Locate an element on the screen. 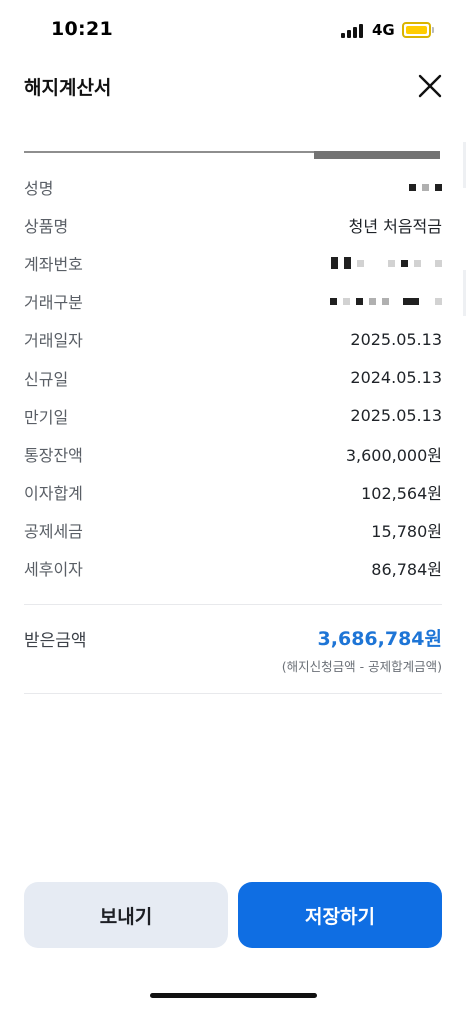  row-label: 상품명 is located at coordinates (46, 227).